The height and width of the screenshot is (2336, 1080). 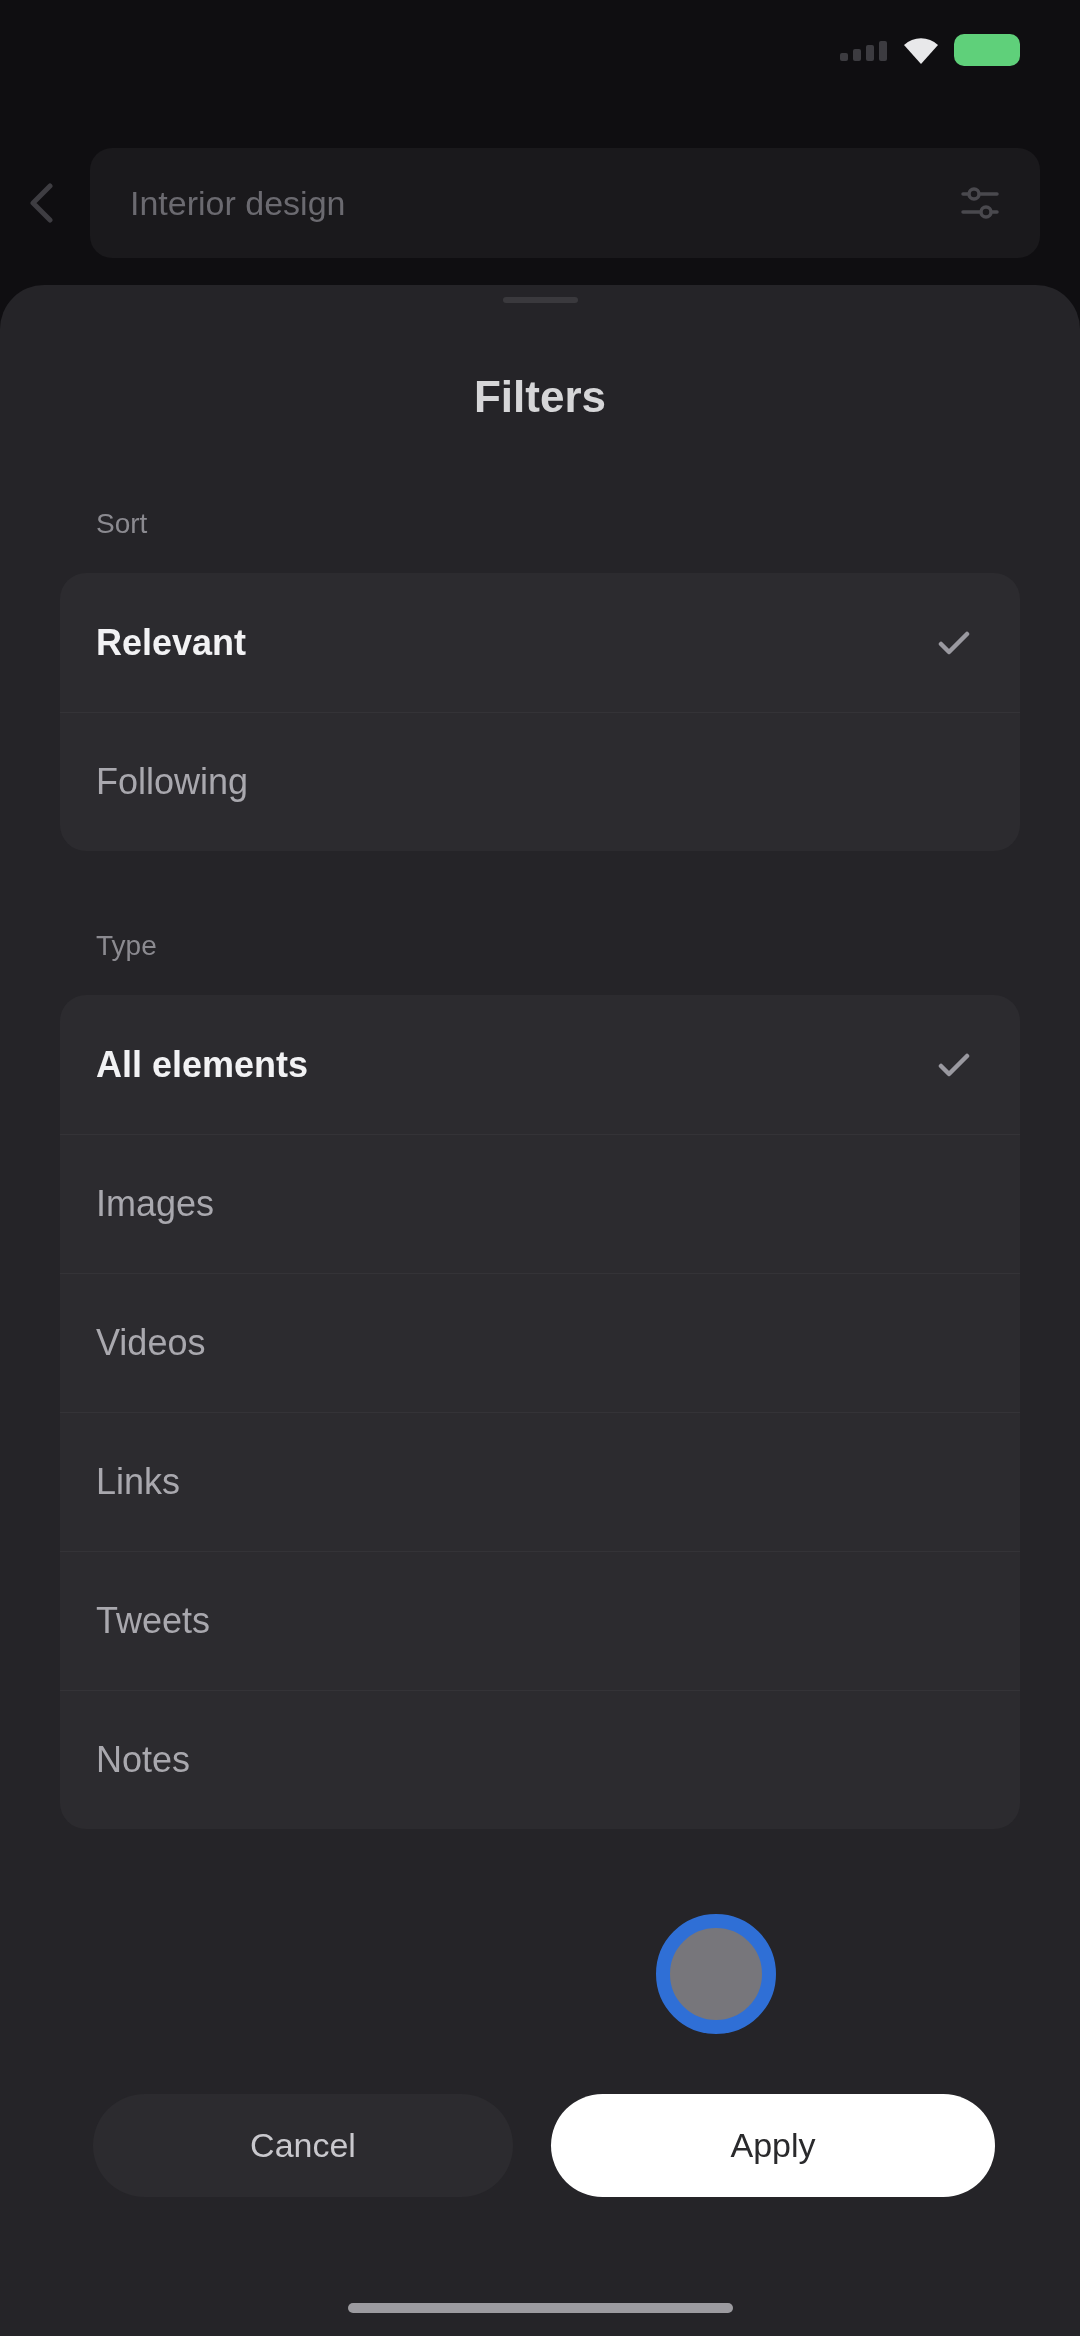 I want to click on filter-option: Following, so click(x=540, y=781).